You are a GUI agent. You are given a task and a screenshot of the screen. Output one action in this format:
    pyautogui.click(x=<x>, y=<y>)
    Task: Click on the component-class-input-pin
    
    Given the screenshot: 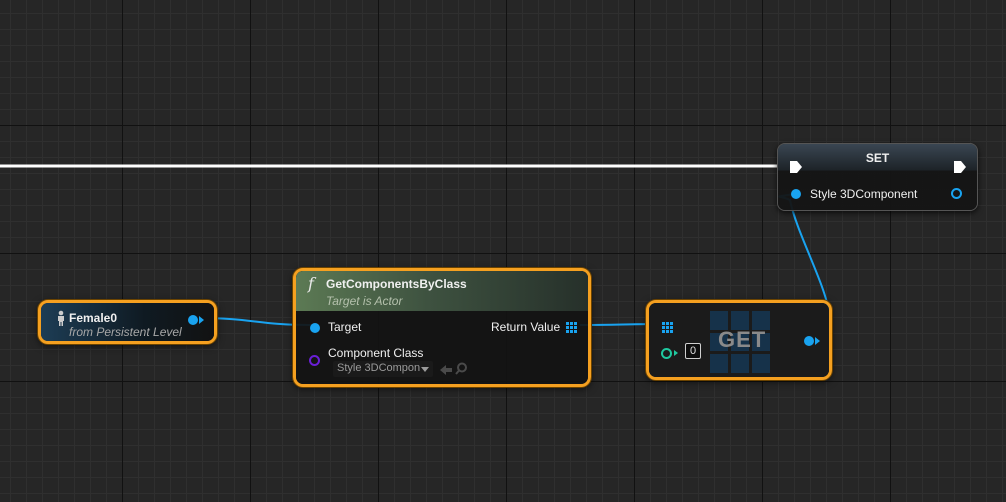 What is the action you would take?
    pyautogui.click(x=314, y=360)
    